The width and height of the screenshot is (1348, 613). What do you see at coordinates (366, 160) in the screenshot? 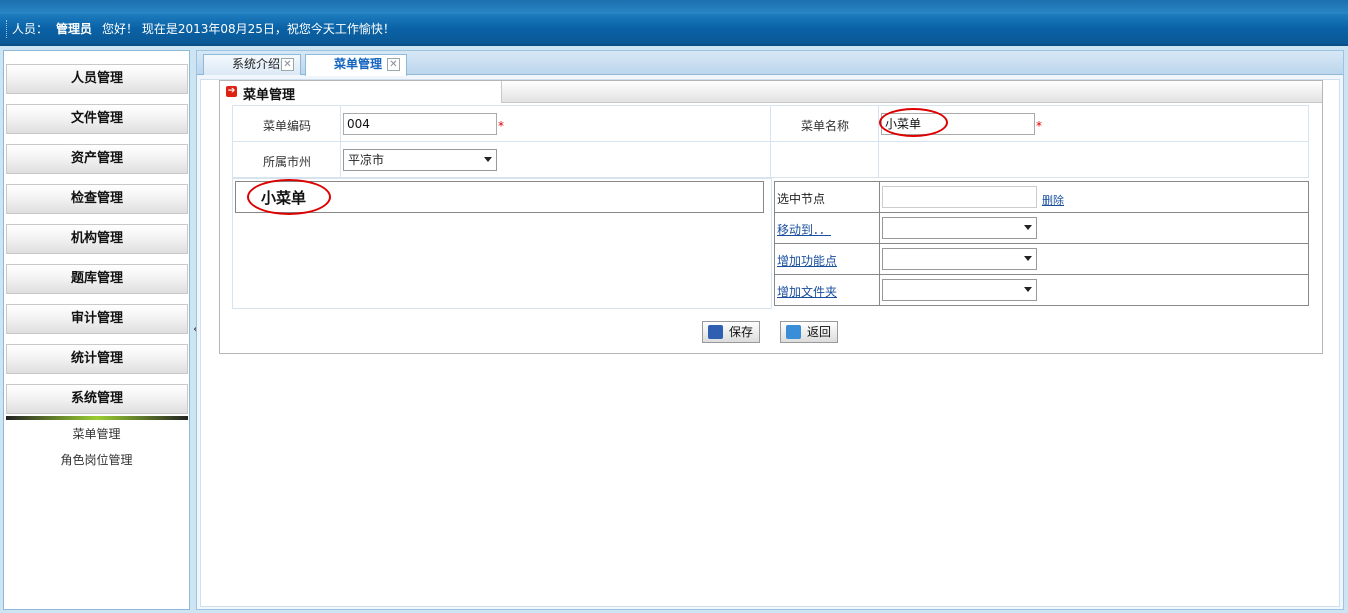
I see `city-select-value: 平凉市` at bounding box center [366, 160].